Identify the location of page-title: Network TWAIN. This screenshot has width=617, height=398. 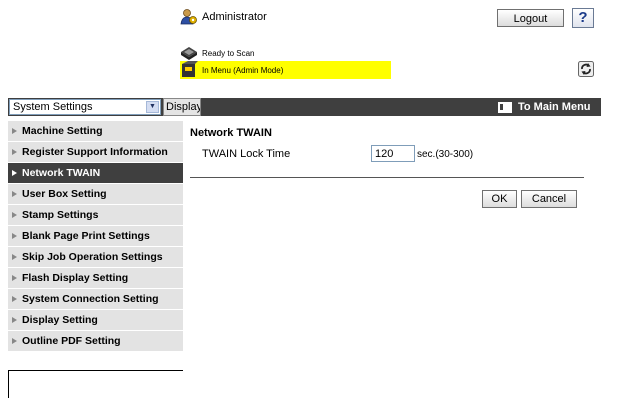
(231, 133).